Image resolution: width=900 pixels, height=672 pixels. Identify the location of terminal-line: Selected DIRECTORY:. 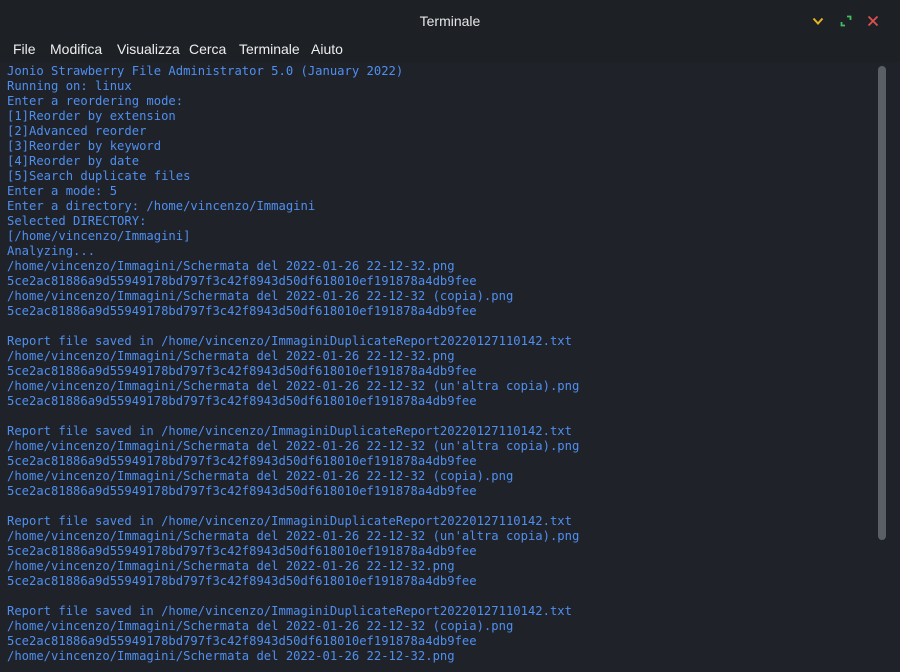
(77, 221).